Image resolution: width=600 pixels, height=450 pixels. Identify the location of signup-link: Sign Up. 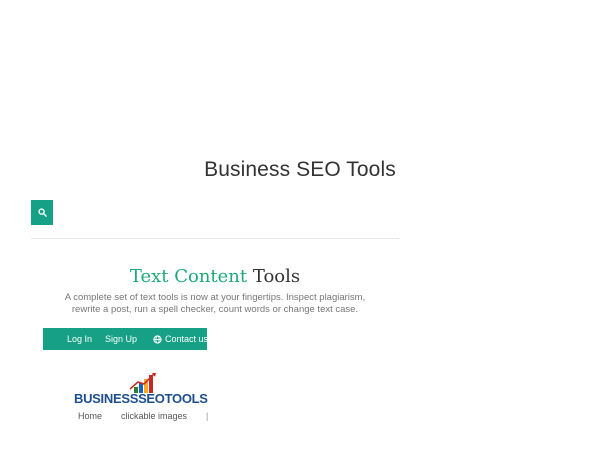
(121, 339).